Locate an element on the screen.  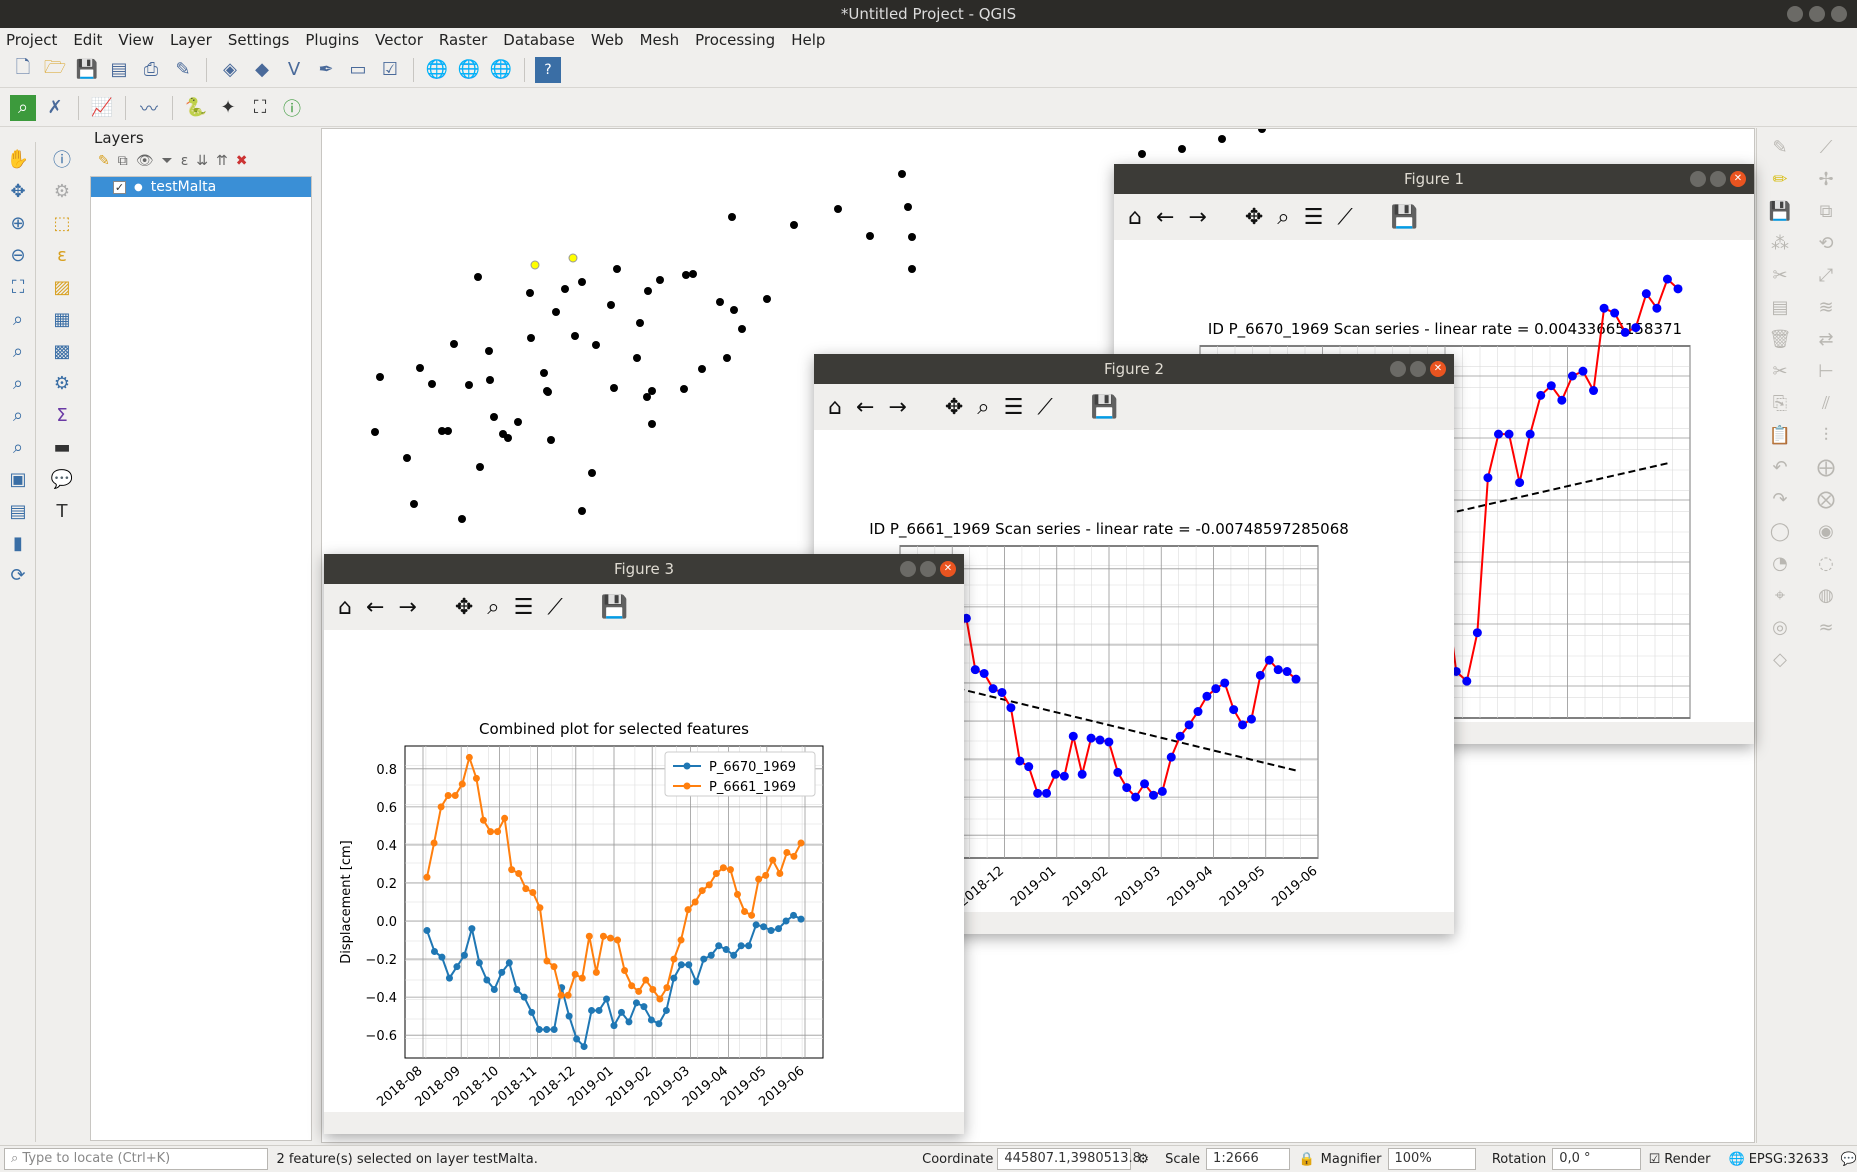
timeseries-icon: 〰 is located at coordinates (149, 108).